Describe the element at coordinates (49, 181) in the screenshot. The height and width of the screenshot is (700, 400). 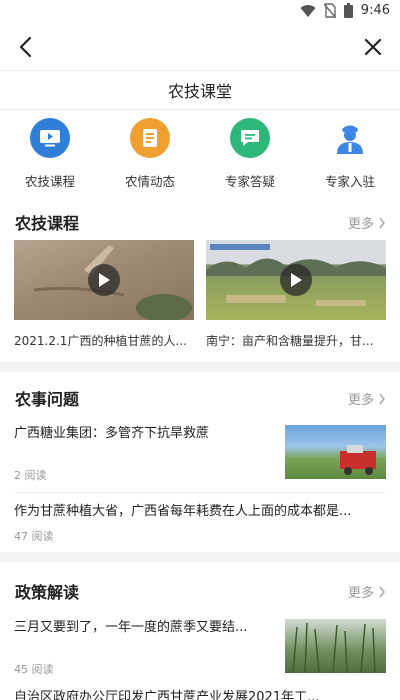
I see `category-label: 农技课程` at that location.